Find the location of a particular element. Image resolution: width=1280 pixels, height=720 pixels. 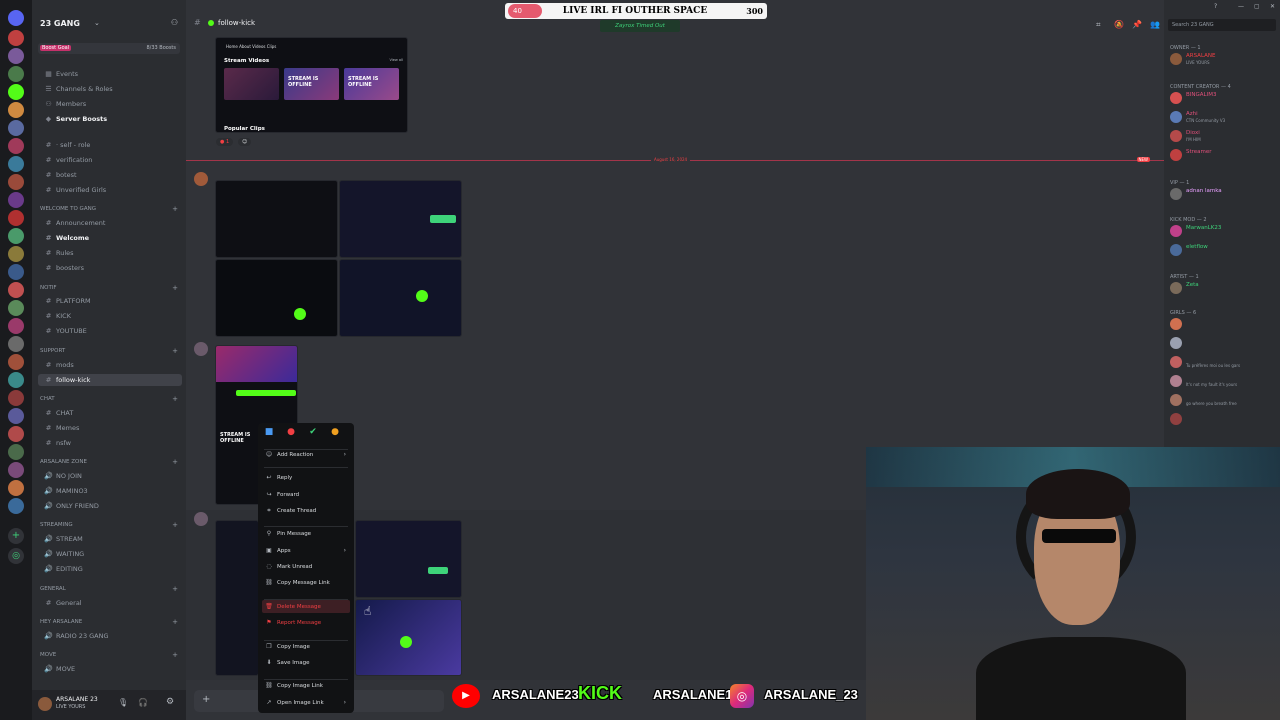

channel-category: GENERAL is located at coordinates (53, 589).